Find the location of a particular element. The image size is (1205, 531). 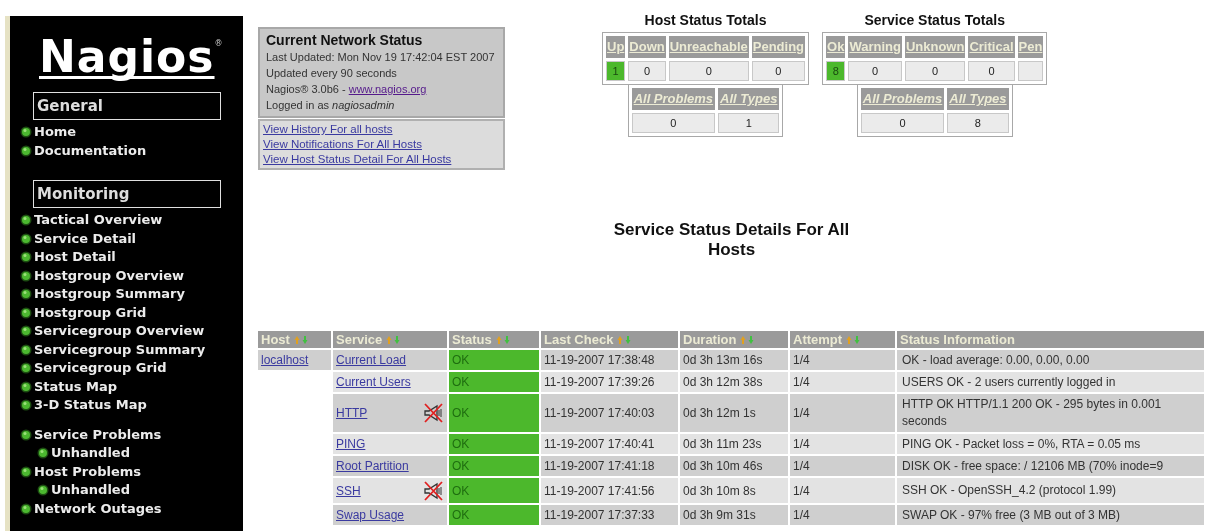

nav-link: Servicegroup Grid is located at coordinates (131, 368).